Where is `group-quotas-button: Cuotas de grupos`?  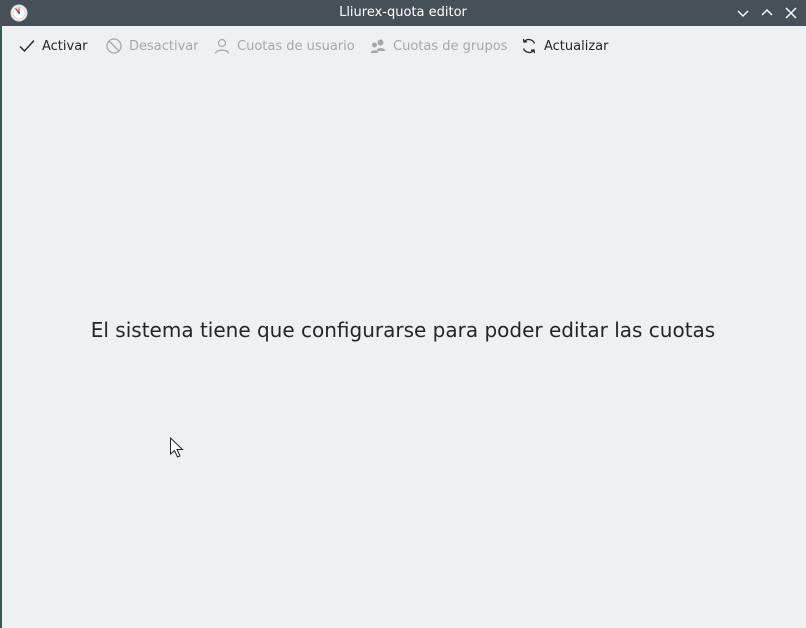 group-quotas-button: Cuotas de grupos is located at coordinates (438, 46).